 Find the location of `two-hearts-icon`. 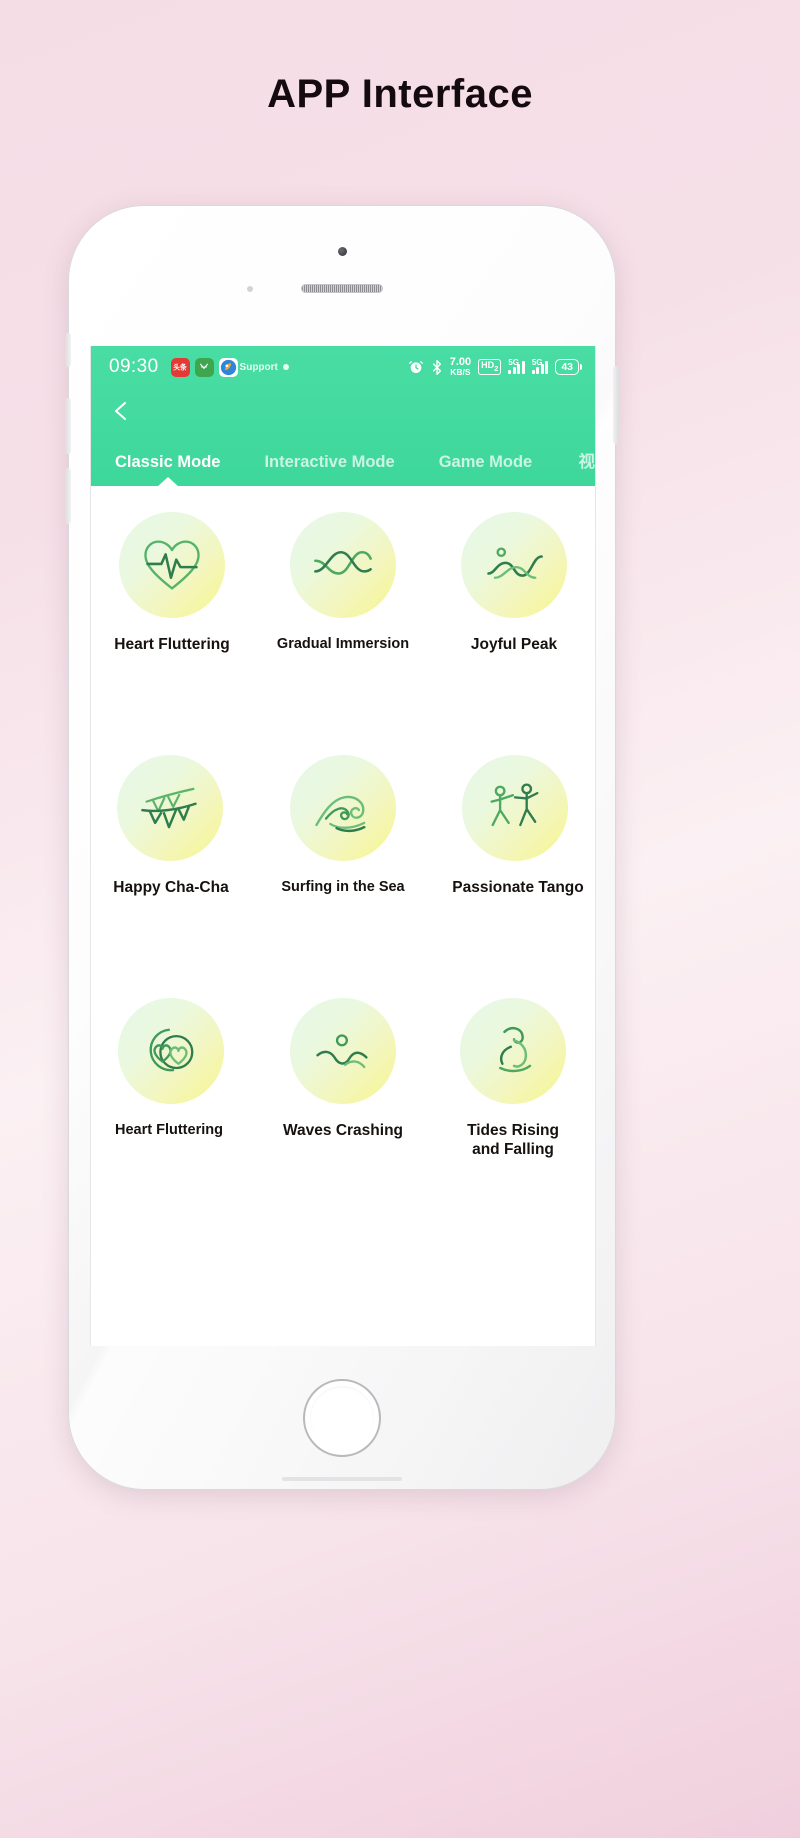

two-hearts-icon is located at coordinates (171, 1051).